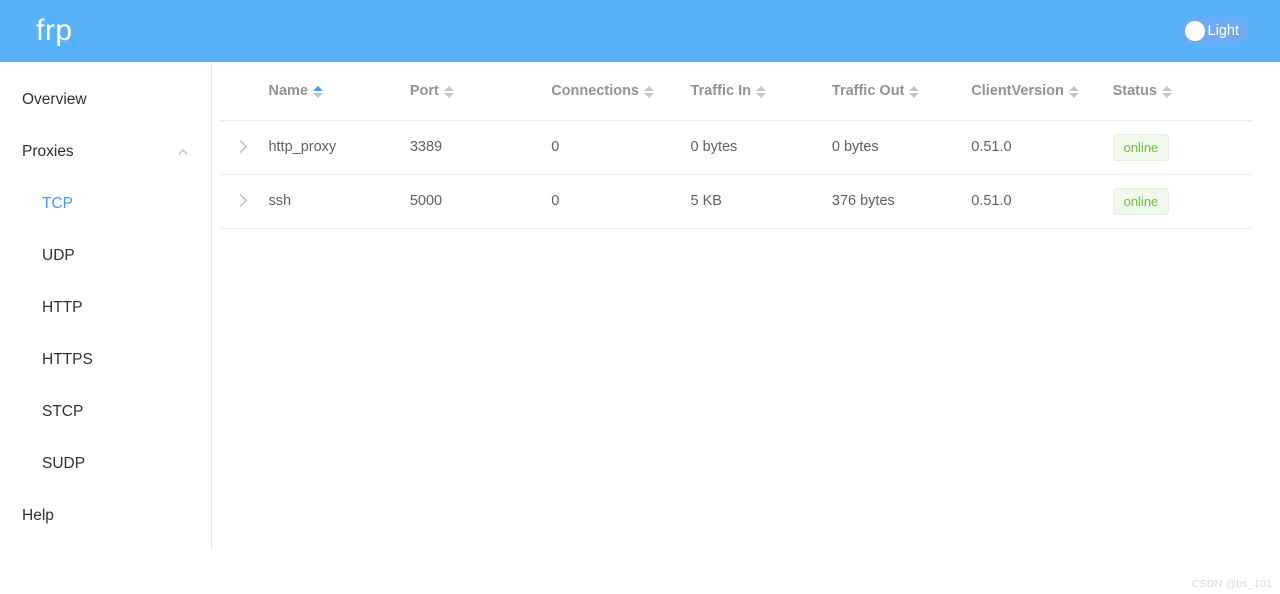 The height and width of the screenshot is (594, 1280). I want to click on sidebar-item-overview: Overview, so click(105, 100).